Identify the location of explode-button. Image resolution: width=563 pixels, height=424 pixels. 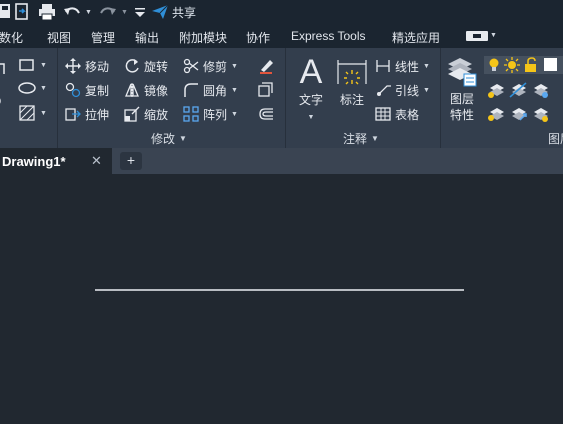
(266, 90).